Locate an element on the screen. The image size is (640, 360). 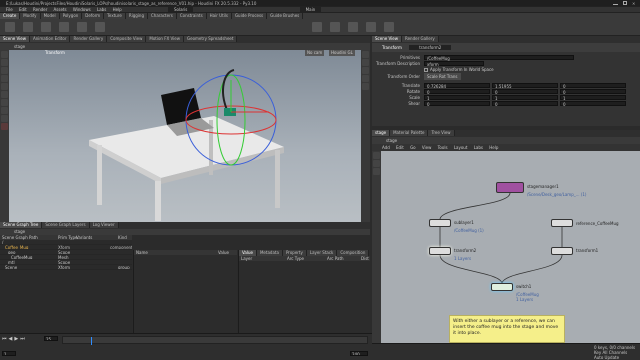
rotate-y: 0 is located at coordinates (525, 92).